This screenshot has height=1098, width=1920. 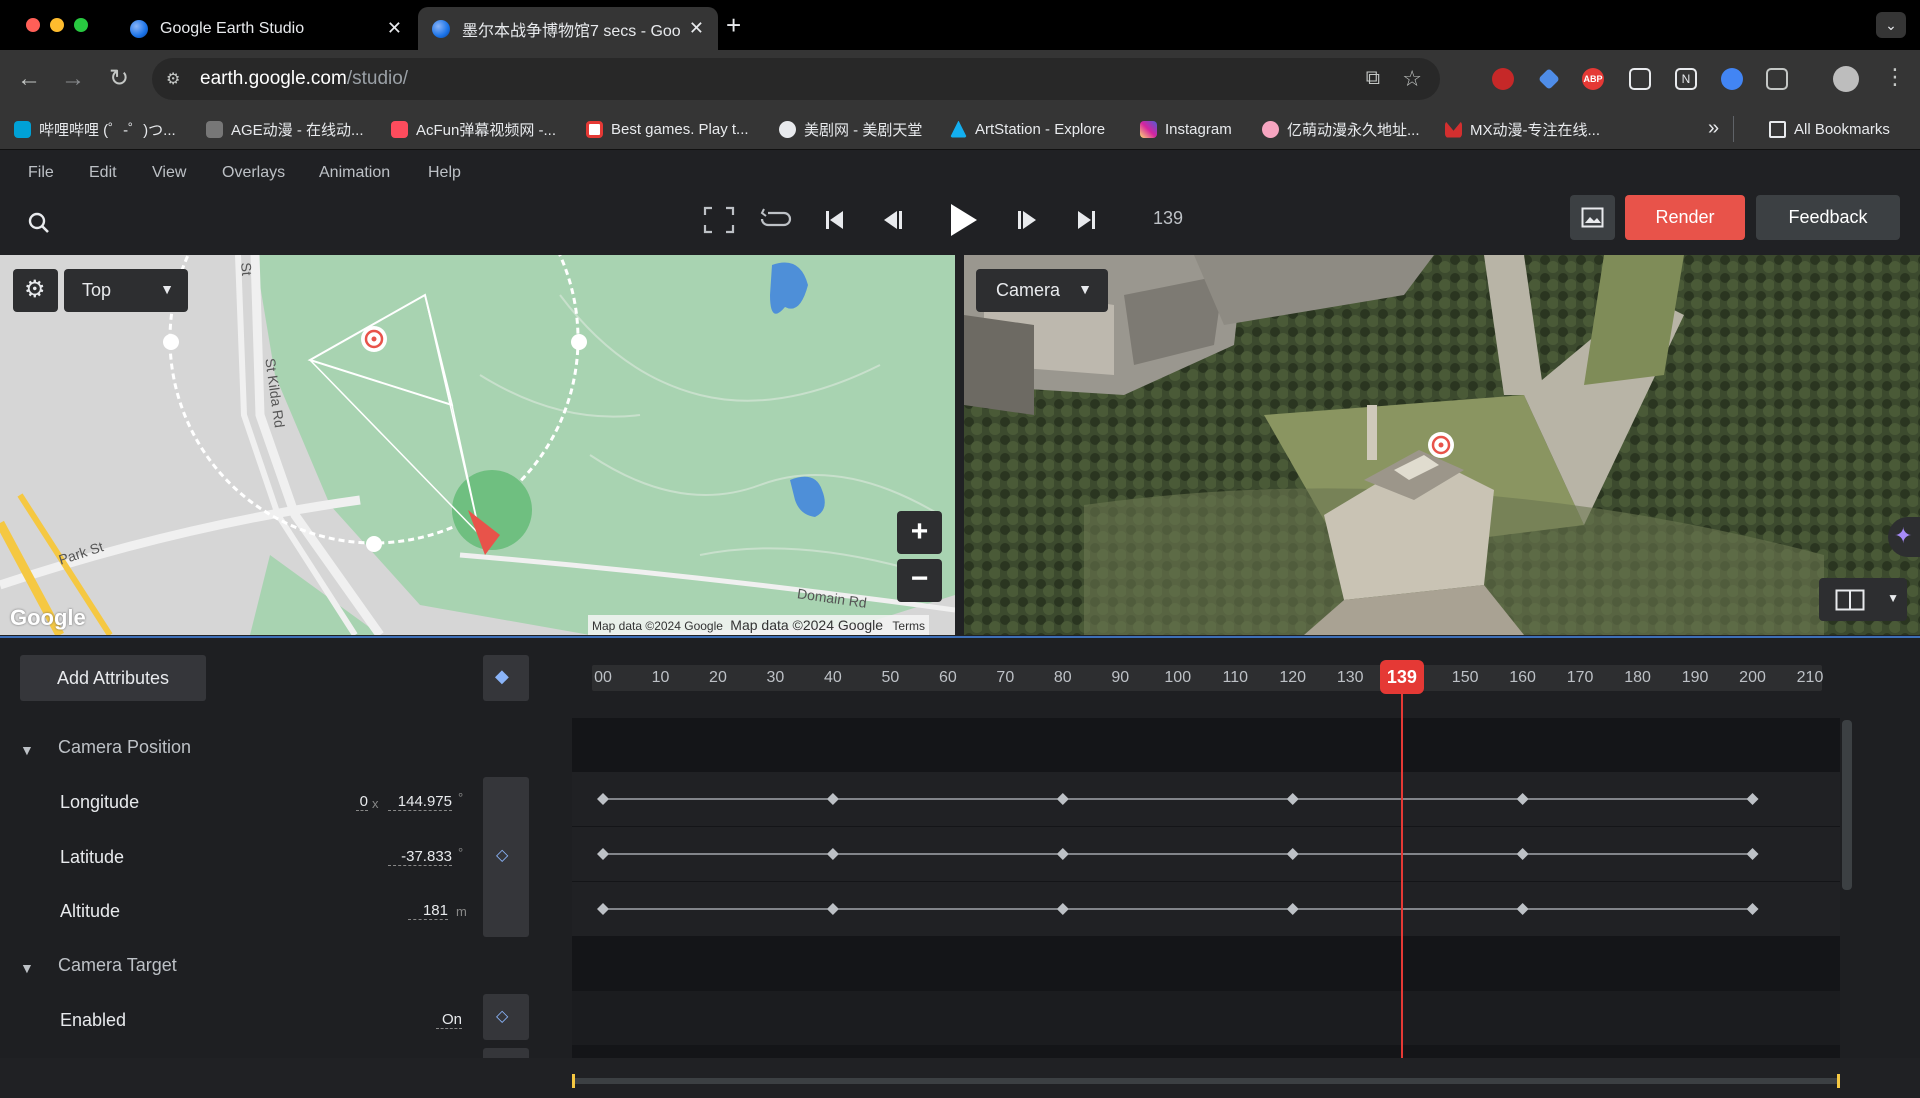 I want to click on site-info-icon: ⚙, so click(x=176, y=79).